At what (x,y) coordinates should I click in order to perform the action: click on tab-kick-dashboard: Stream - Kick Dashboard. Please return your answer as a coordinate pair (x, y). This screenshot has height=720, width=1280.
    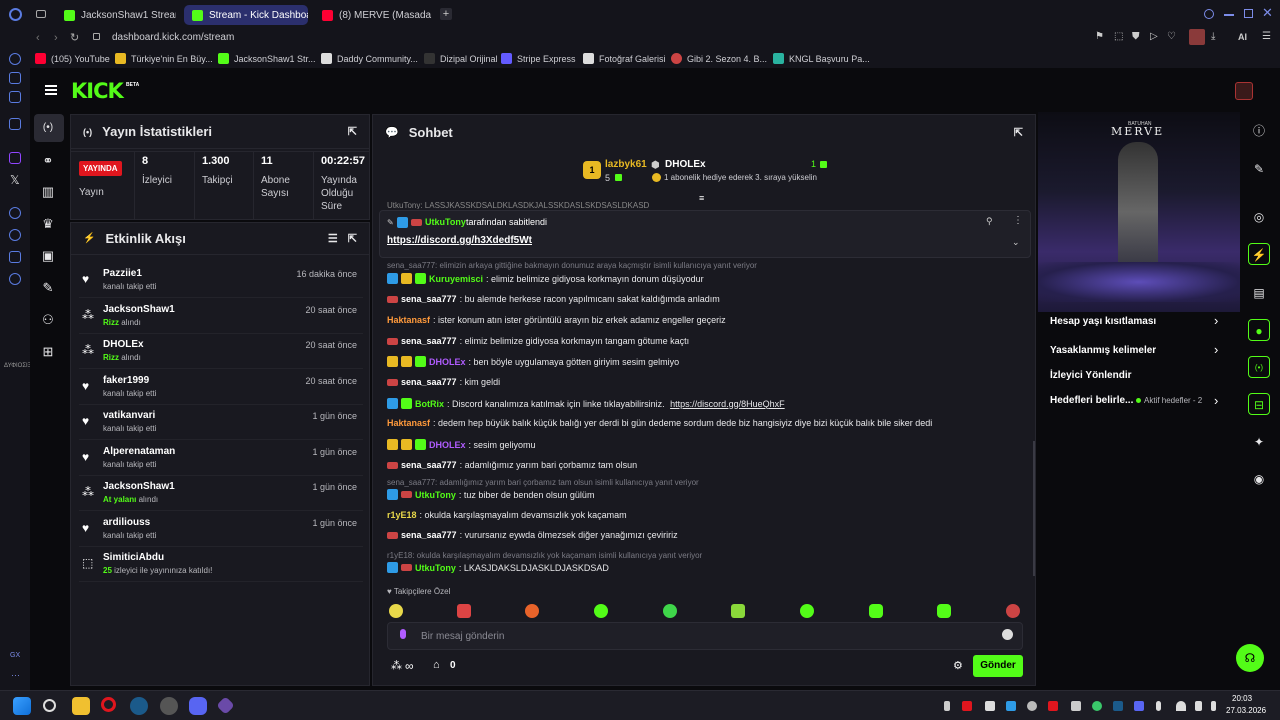
    Looking at the image, I should click on (246, 15).